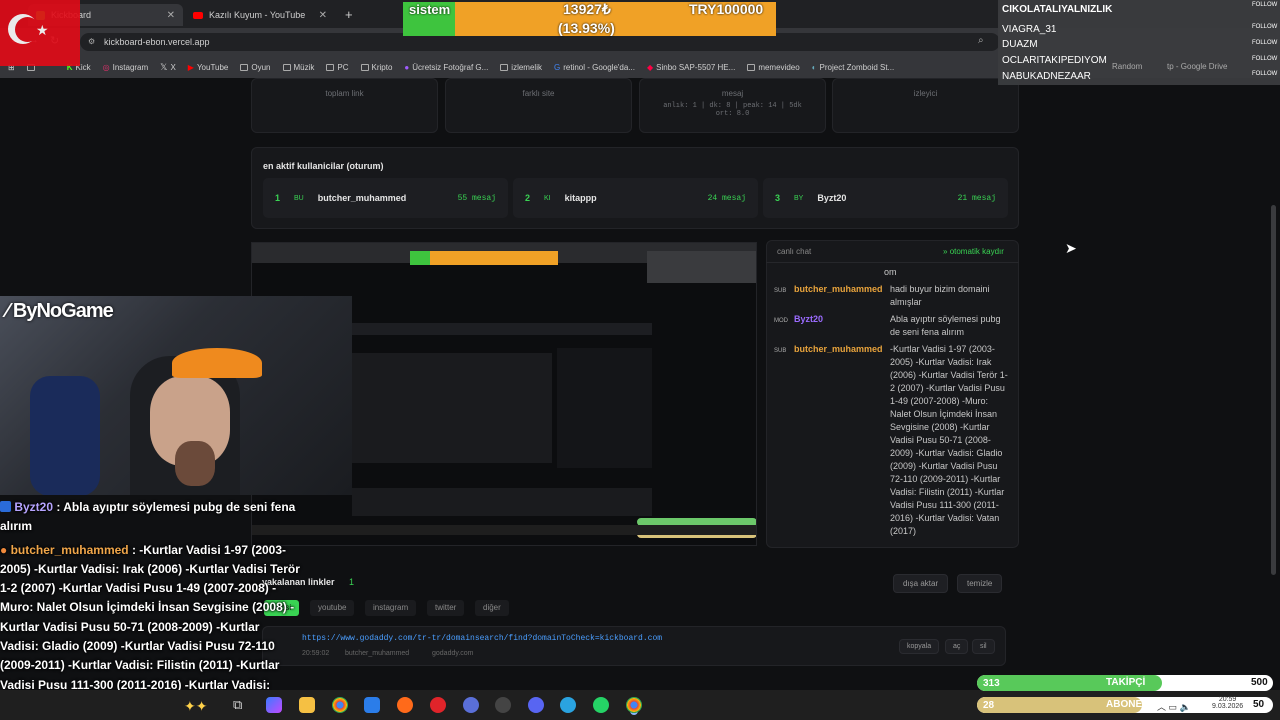  What do you see at coordinates (278, 198) in the screenshot?
I see `rank-number: 1` at bounding box center [278, 198].